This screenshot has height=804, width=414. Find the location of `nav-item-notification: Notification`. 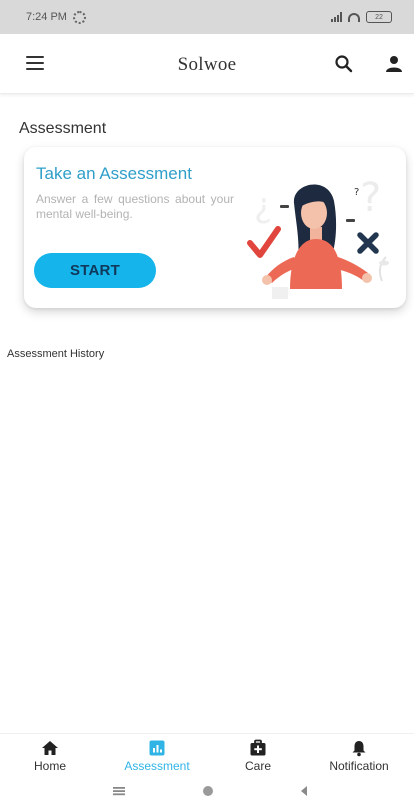

nav-item-notification: Notification is located at coordinates (359, 756).